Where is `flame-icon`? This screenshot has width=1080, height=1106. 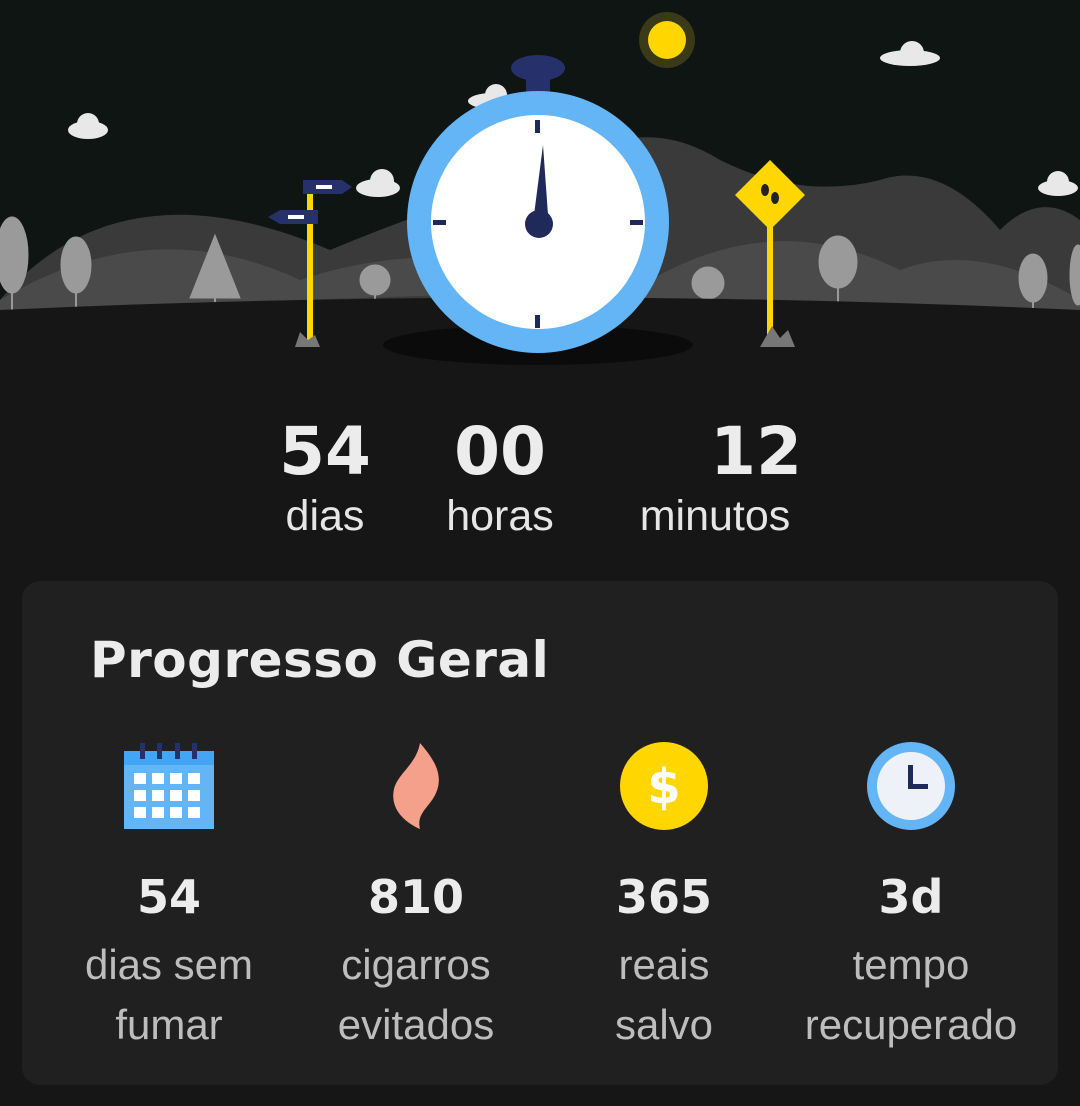
flame-icon is located at coordinates (416, 786).